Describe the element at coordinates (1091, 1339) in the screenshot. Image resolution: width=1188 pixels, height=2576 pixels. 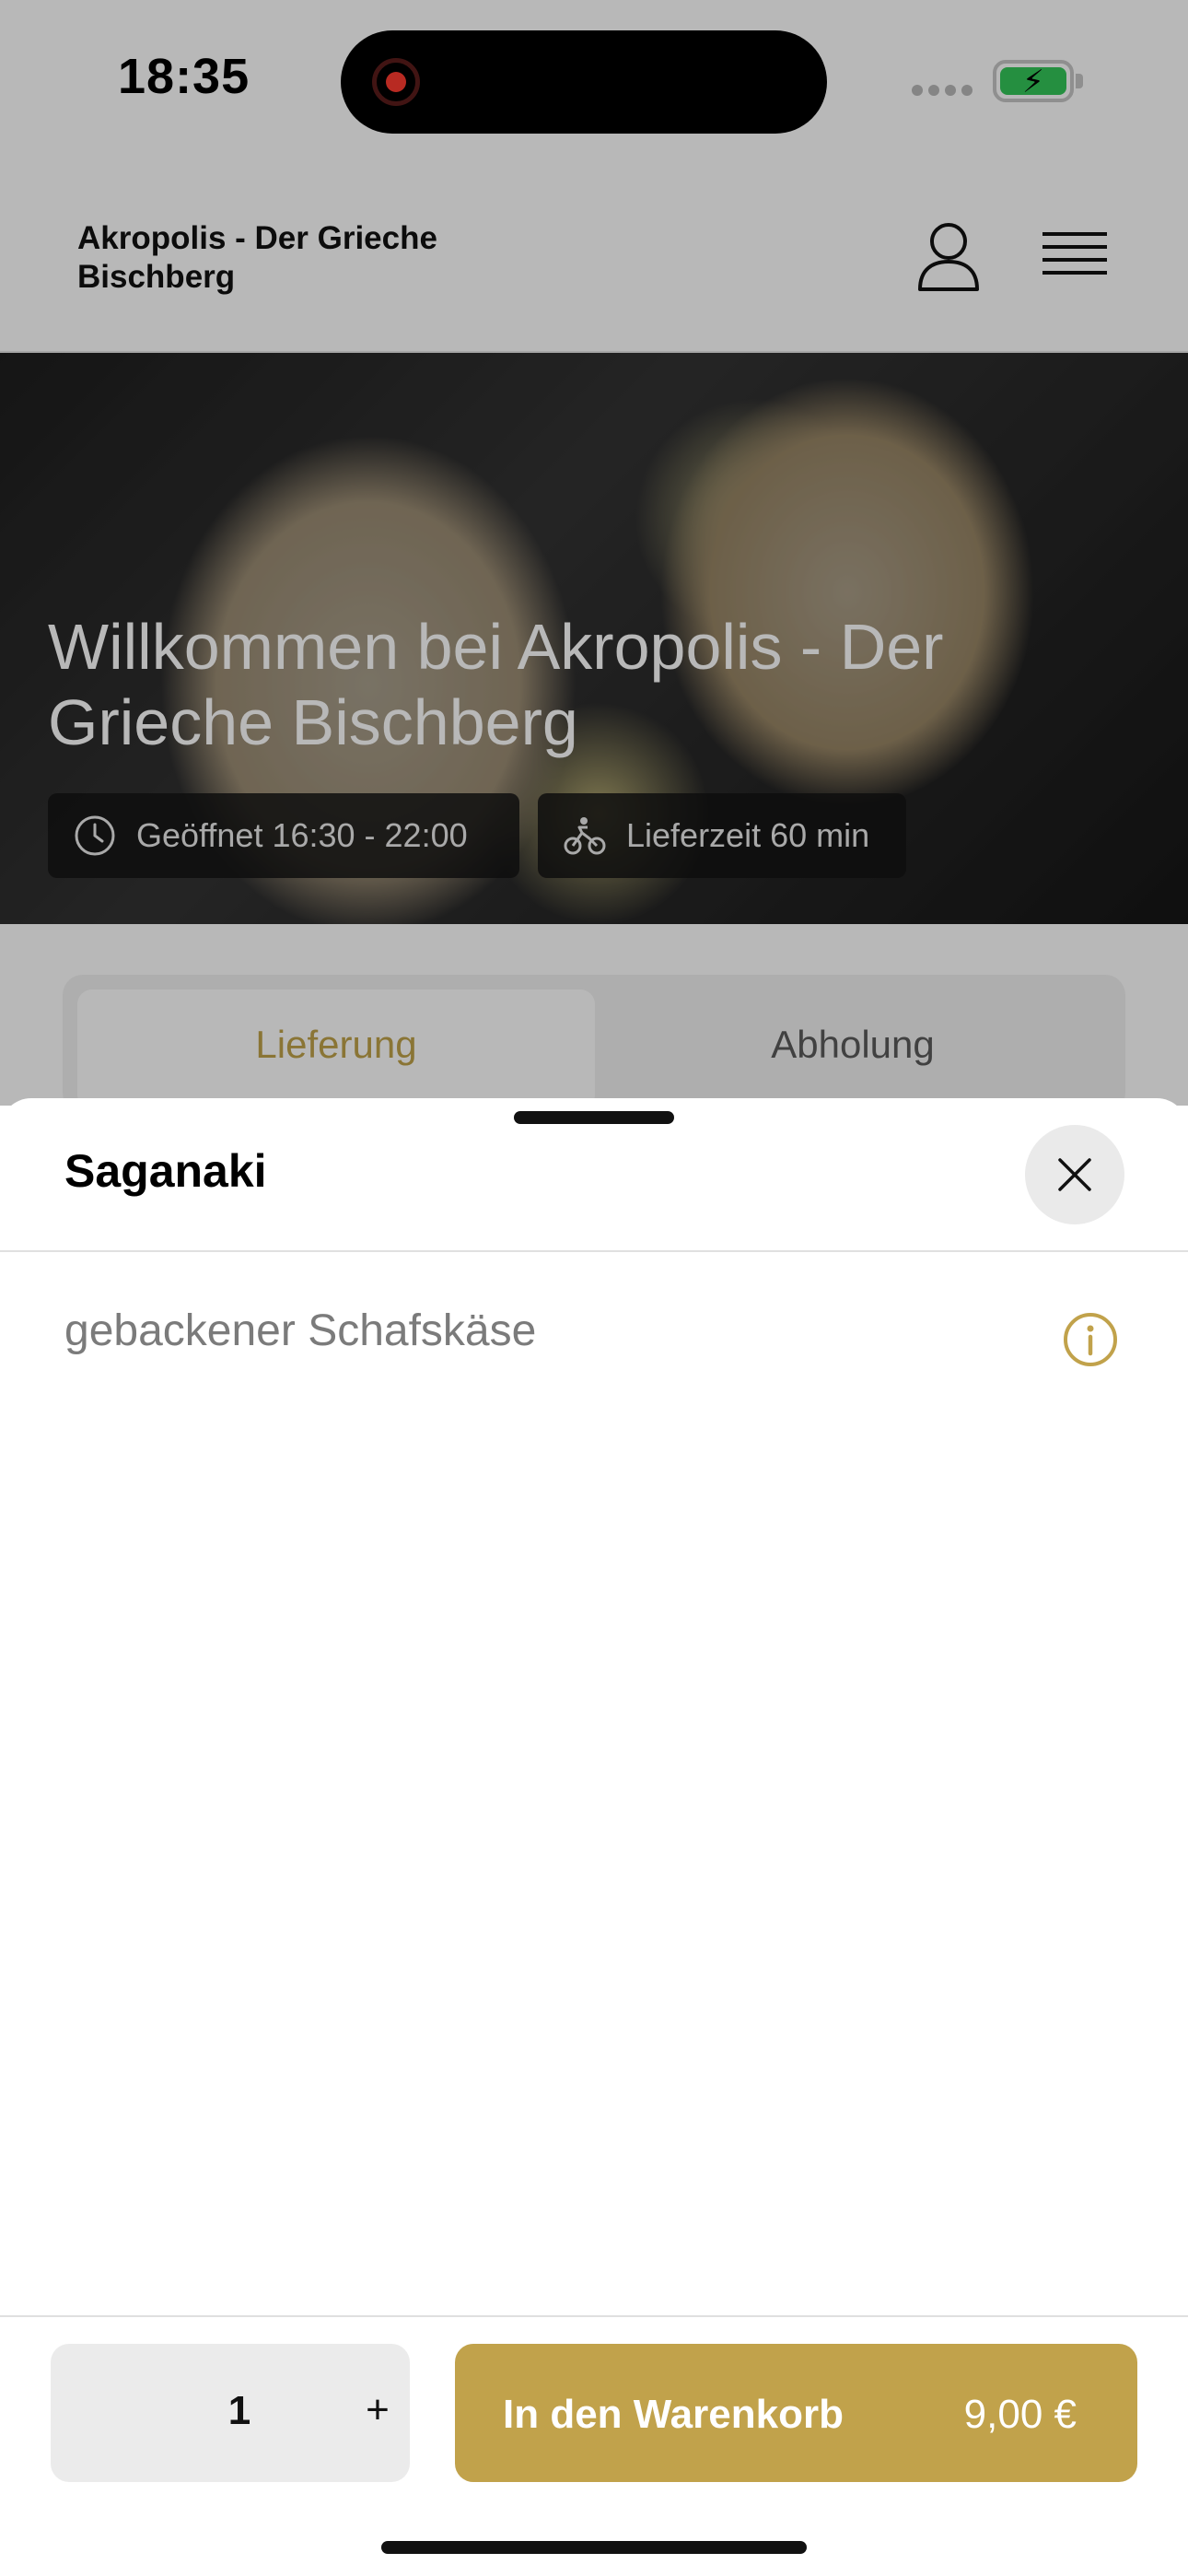
I see `info-icon` at that location.